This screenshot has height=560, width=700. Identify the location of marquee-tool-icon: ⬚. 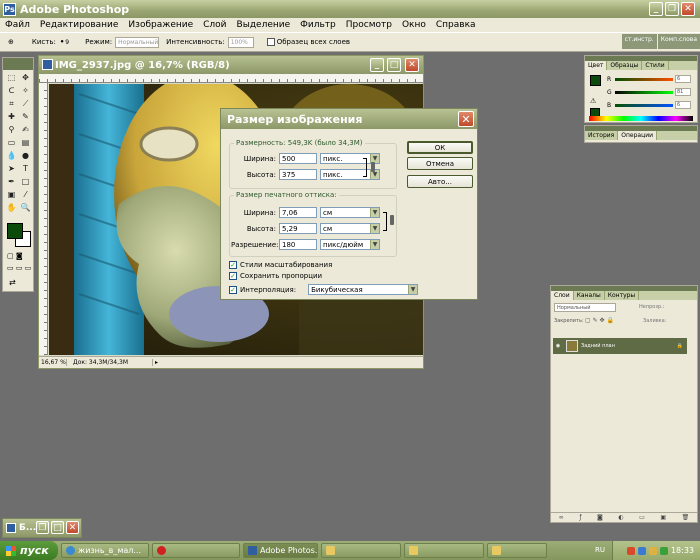
(11, 78).